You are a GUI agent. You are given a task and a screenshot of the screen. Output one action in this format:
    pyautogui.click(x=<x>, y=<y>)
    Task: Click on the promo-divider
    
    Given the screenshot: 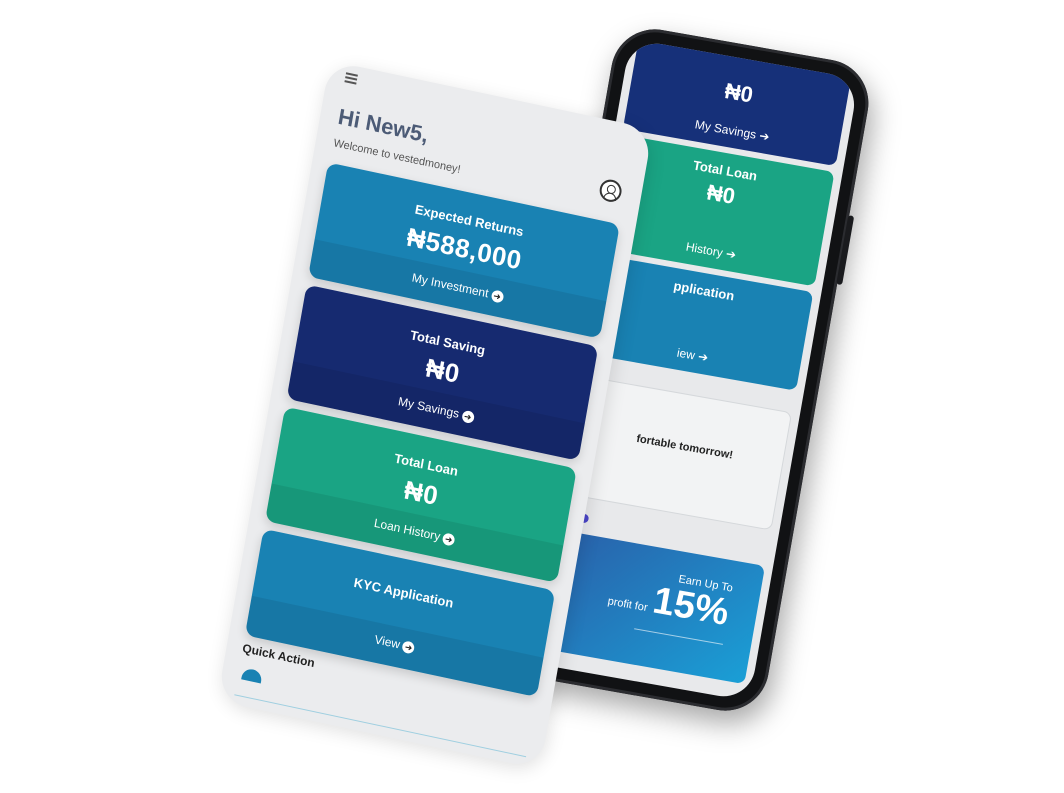 What is the action you would take?
    pyautogui.click(x=678, y=636)
    